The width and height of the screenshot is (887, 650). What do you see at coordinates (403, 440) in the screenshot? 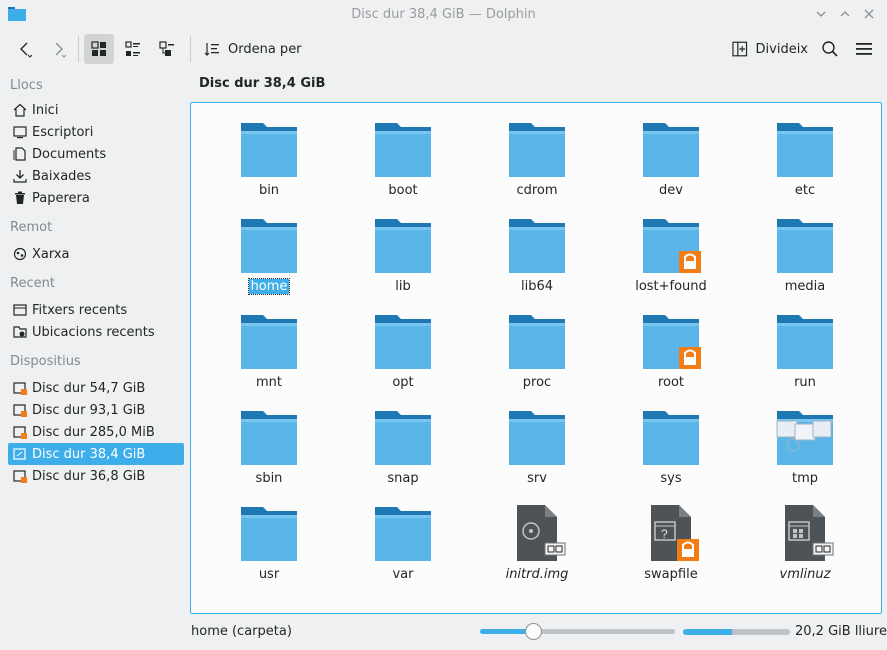
I see `file-item: snap` at bounding box center [403, 440].